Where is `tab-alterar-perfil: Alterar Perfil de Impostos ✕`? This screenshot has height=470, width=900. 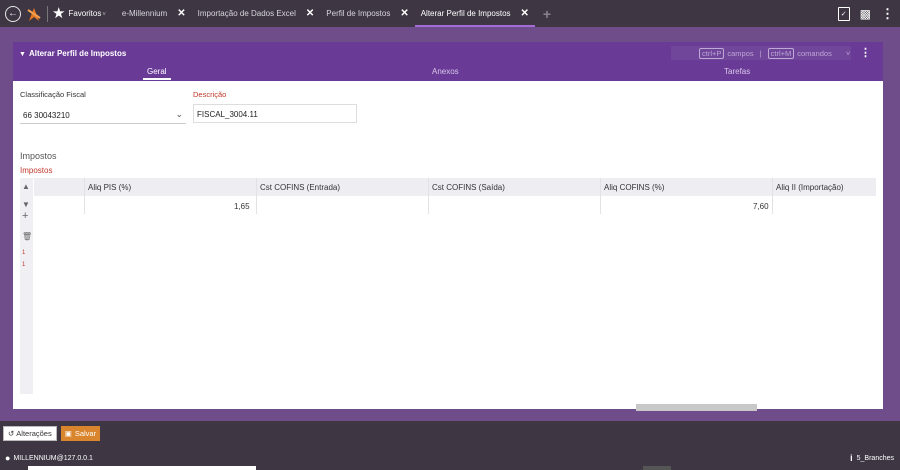 tab-alterar-perfil: Alterar Perfil de Impostos ✕ is located at coordinates (475, 13).